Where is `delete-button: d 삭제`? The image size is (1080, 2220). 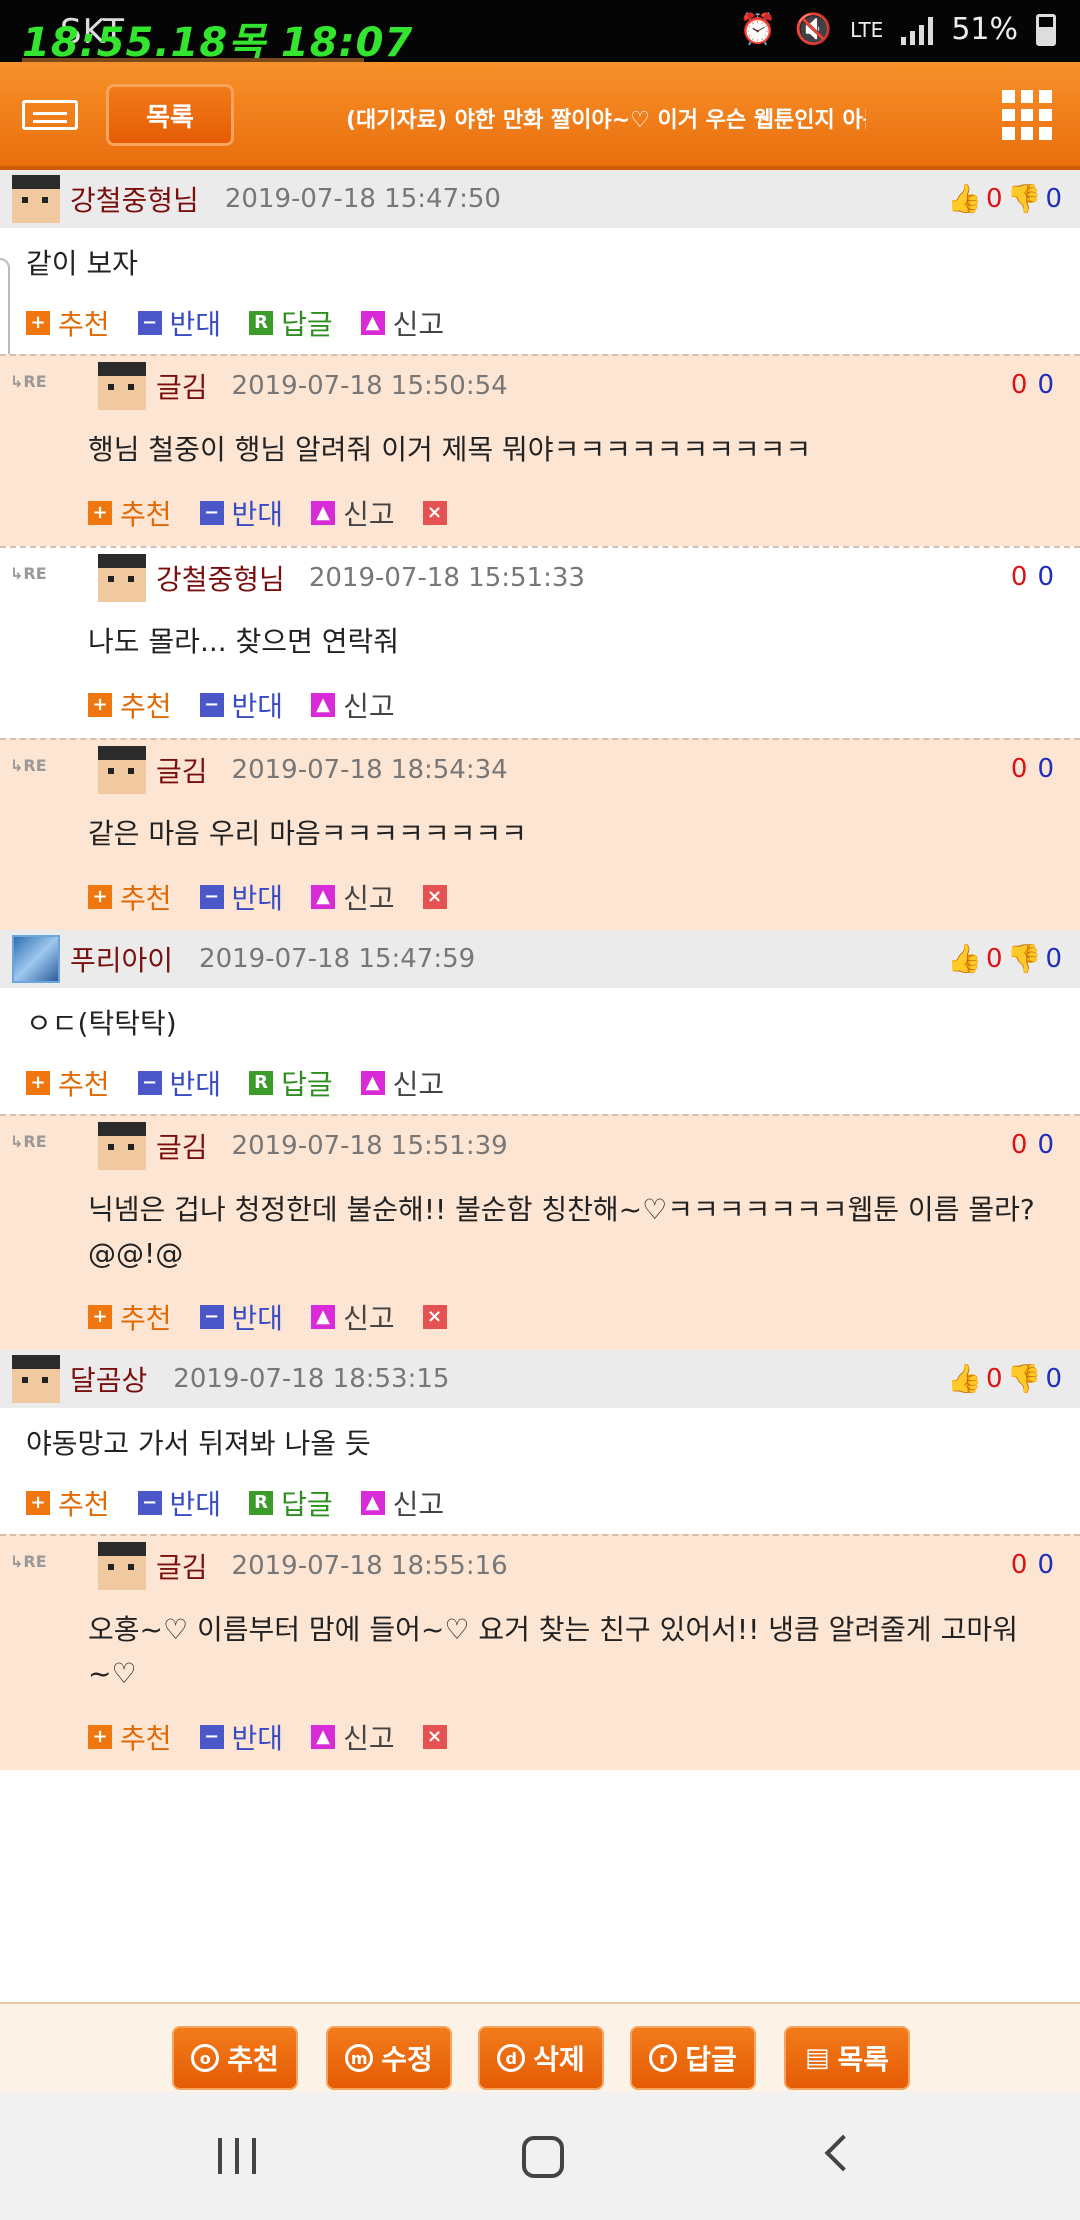 delete-button: d 삭제 is located at coordinates (541, 2058).